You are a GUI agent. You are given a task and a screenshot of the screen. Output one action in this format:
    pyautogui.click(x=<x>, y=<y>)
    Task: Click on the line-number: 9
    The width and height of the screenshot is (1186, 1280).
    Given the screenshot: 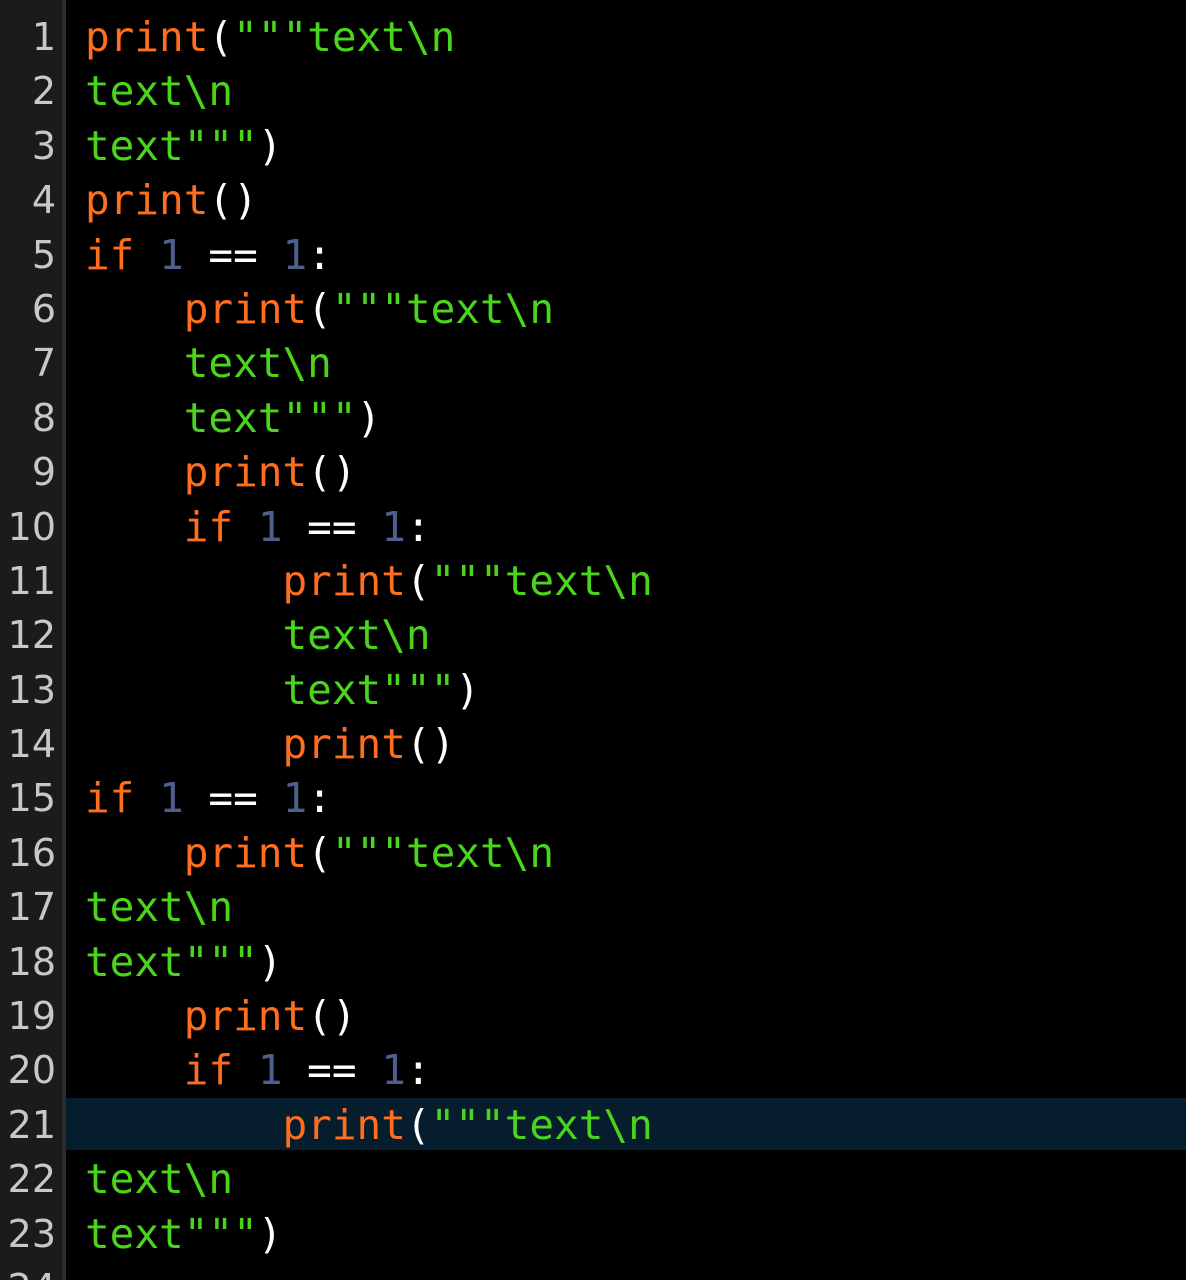 What is the action you would take?
    pyautogui.click(x=43, y=472)
    